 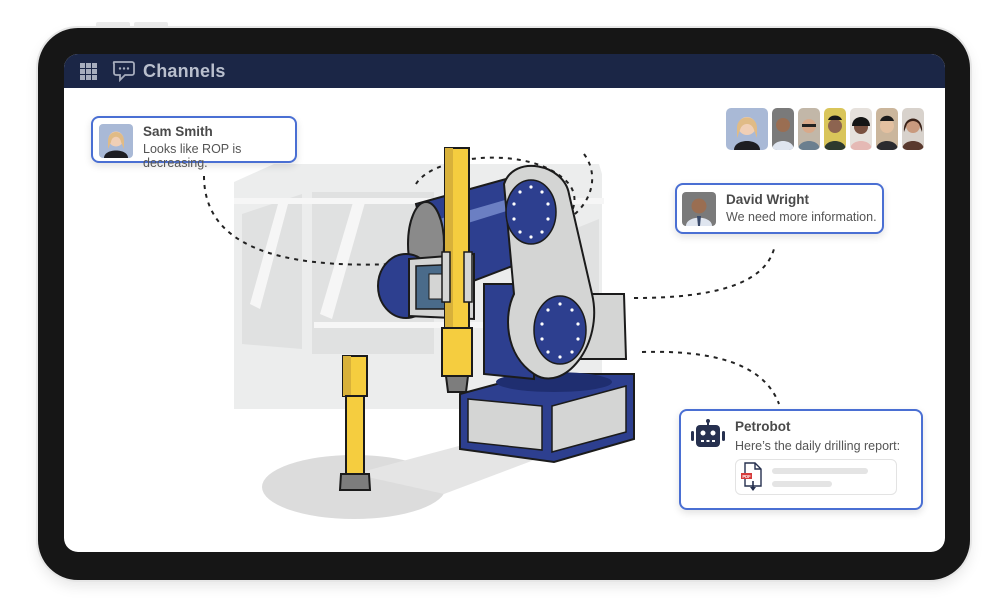 I want to click on message-text: Here’s the daily drilling report:, so click(x=818, y=446).